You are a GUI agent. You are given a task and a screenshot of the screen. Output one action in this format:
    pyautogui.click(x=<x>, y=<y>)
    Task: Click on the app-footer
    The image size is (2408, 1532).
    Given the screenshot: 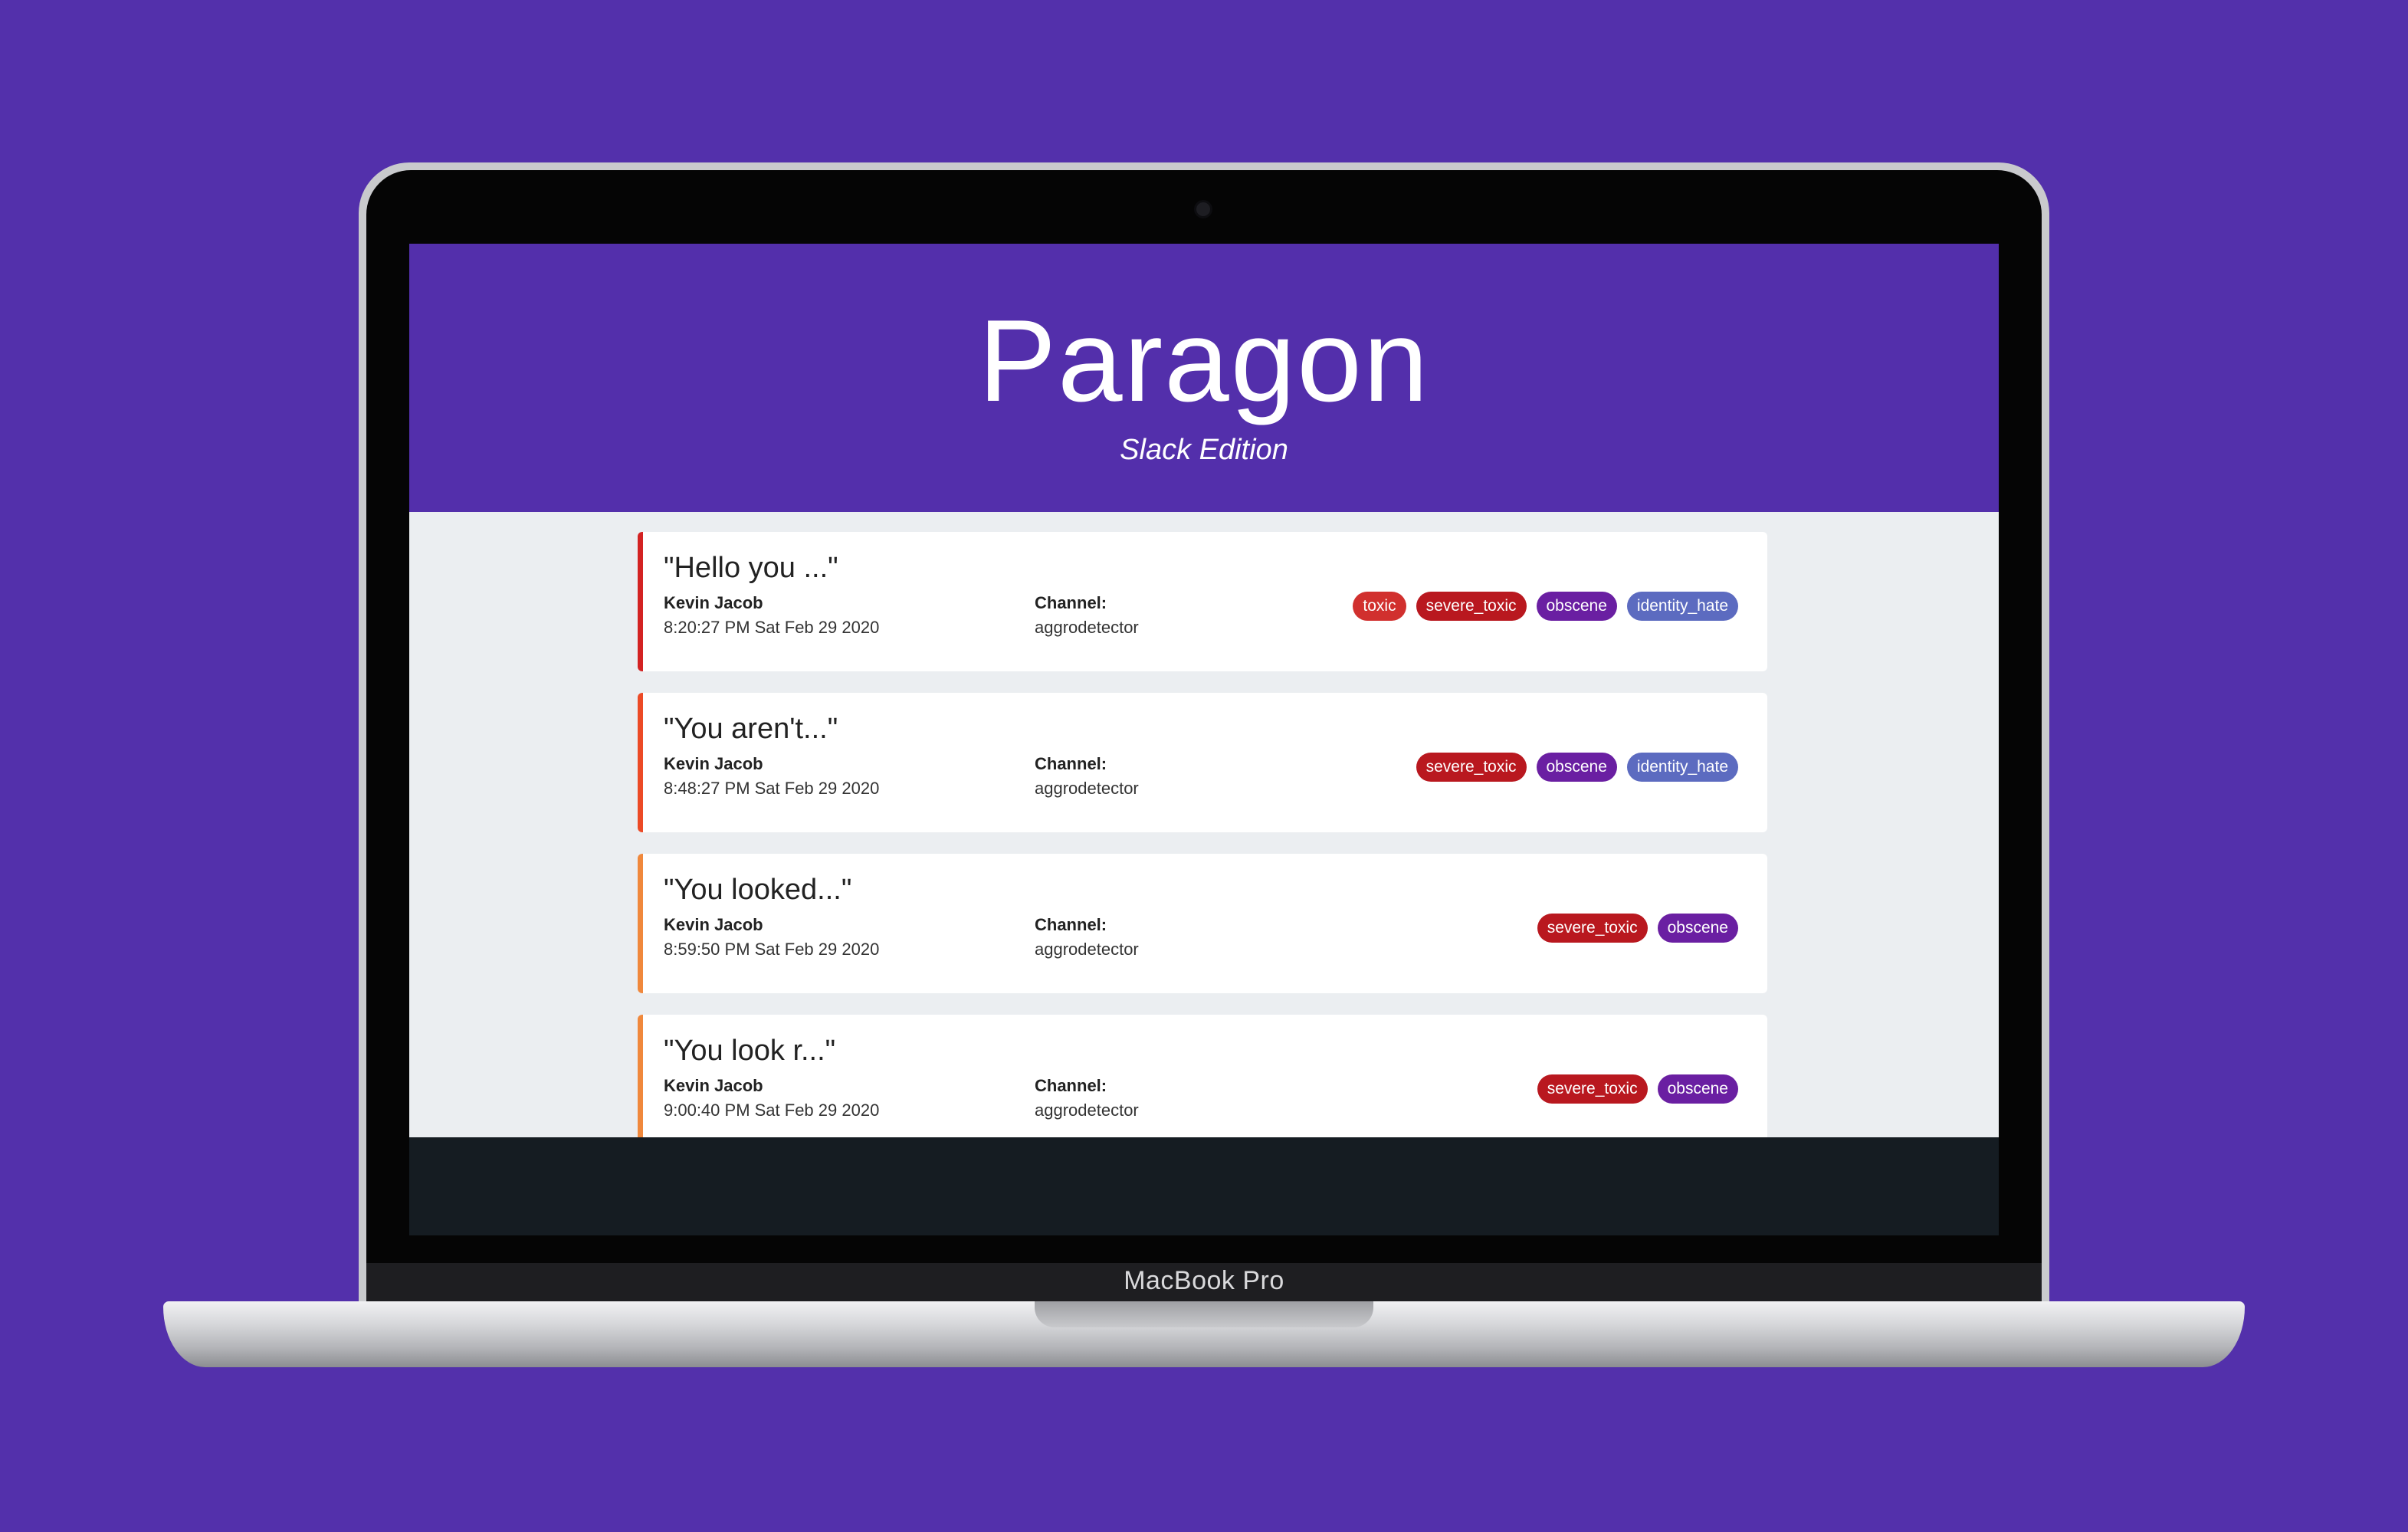 What is the action you would take?
    pyautogui.click(x=1204, y=1186)
    